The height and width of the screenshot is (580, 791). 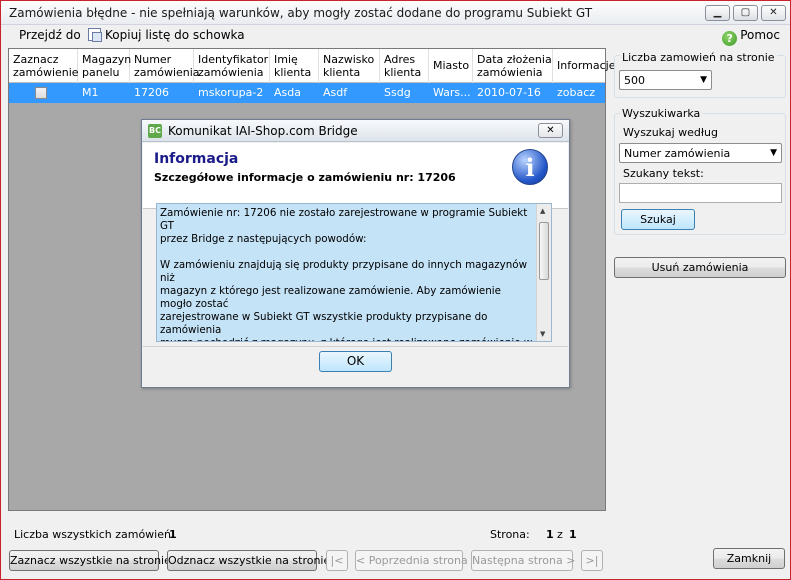 I want to click on clipboard-icon, so click(x=95, y=35).